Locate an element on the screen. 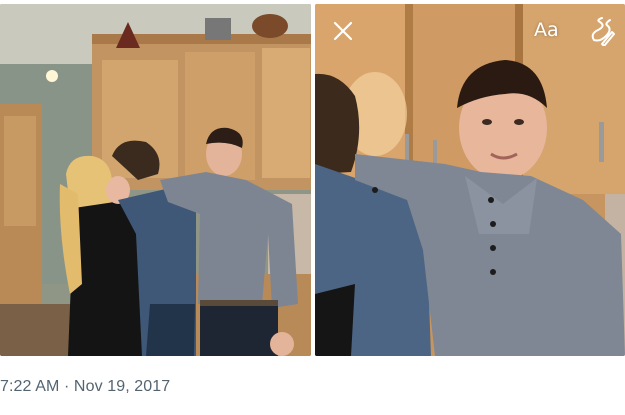 The image size is (625, 415). pen-icon-glyph is located at coordinates (603, 31).